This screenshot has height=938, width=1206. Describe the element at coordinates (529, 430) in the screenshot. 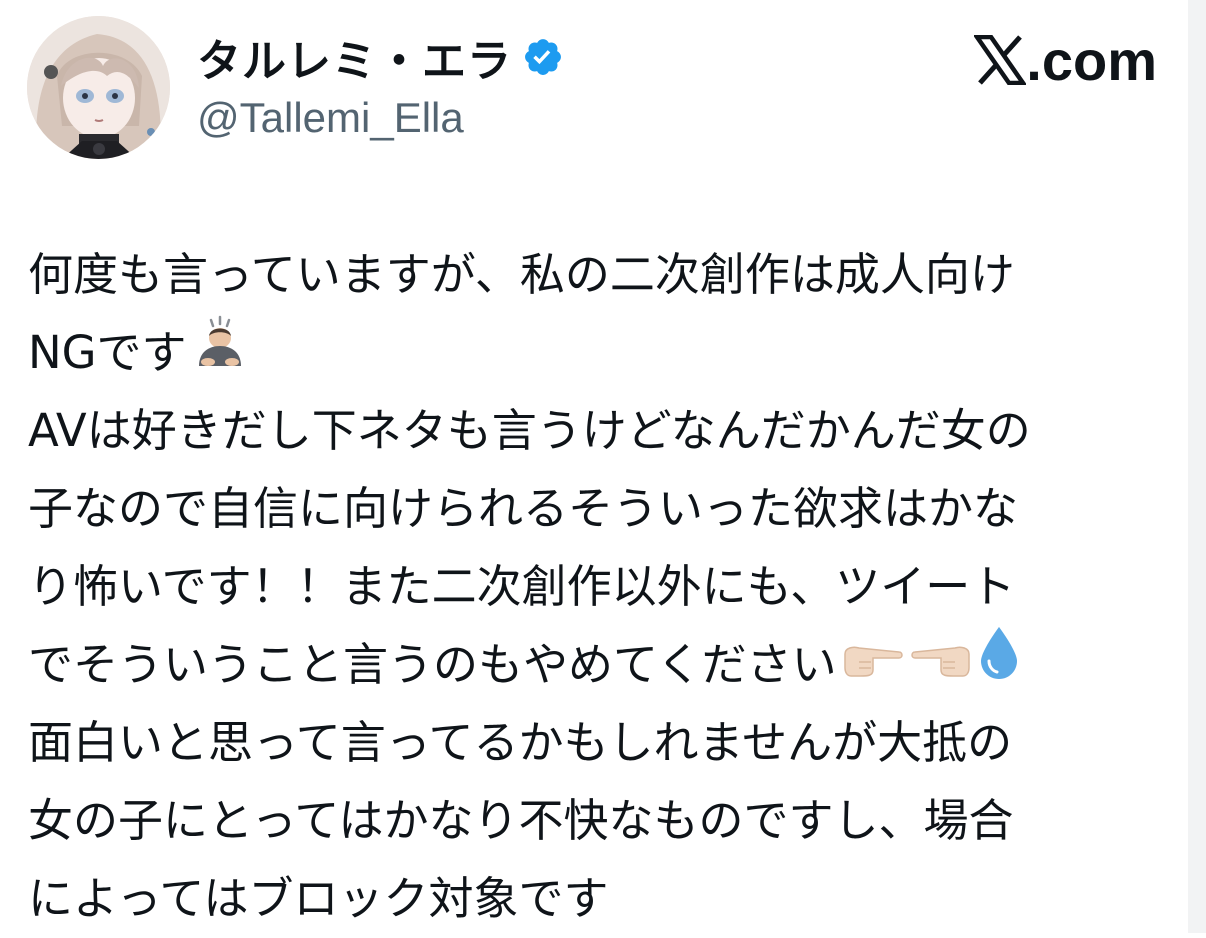

I see `tweet-line-text: AVは好きだし下ネタも言うけどなんだかんだ女の` at that location.